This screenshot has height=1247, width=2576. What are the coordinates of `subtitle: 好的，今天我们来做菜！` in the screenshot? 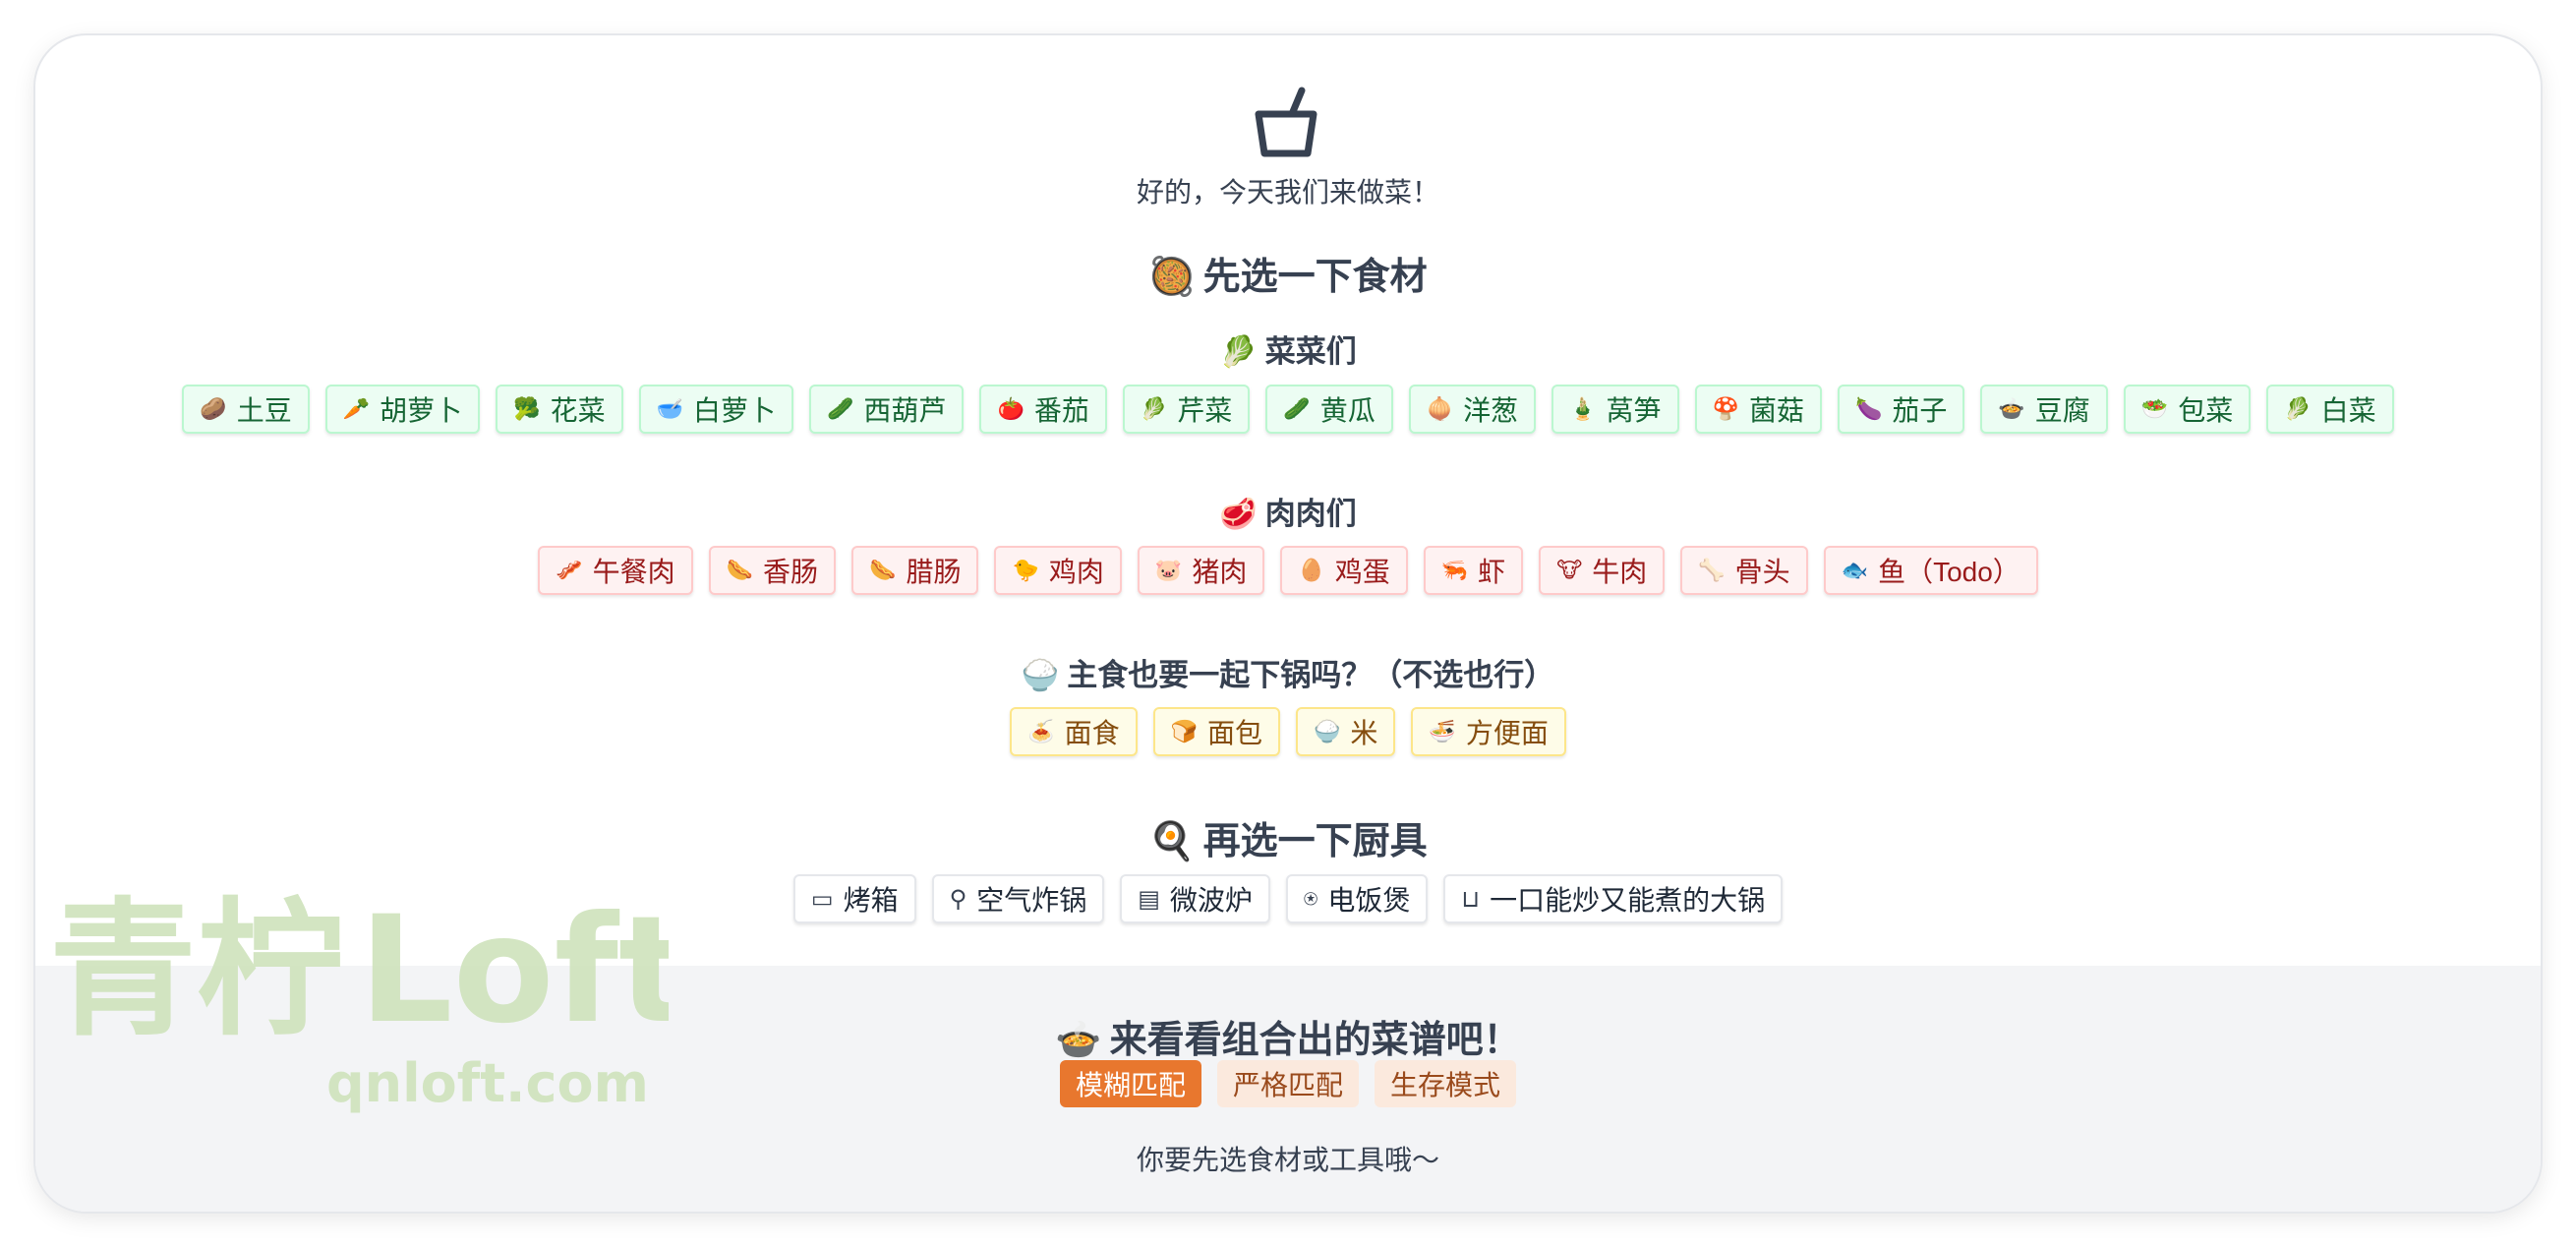 It's located at (1287, 192).